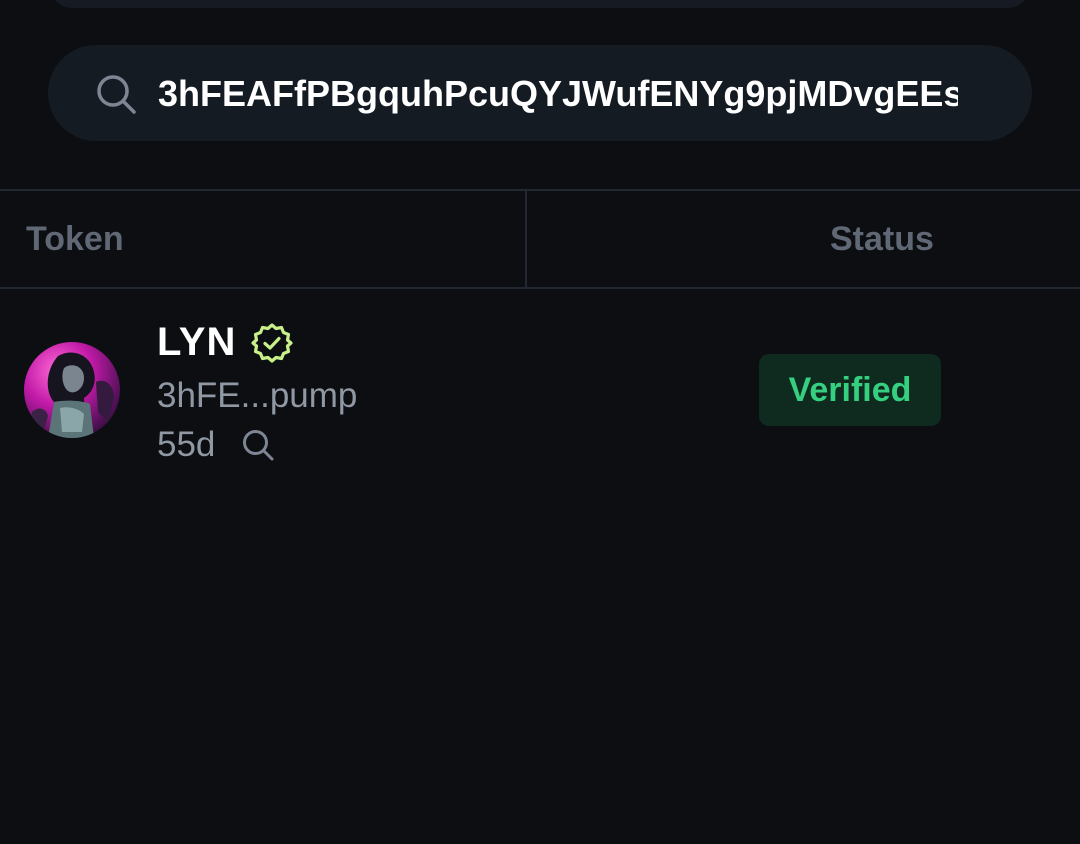 Image resolution: width=1080 pixels, height=844 pixels. Describe the element at coordinates (186, 444) in the screenshot. I see `token-age: 55d` at that location.